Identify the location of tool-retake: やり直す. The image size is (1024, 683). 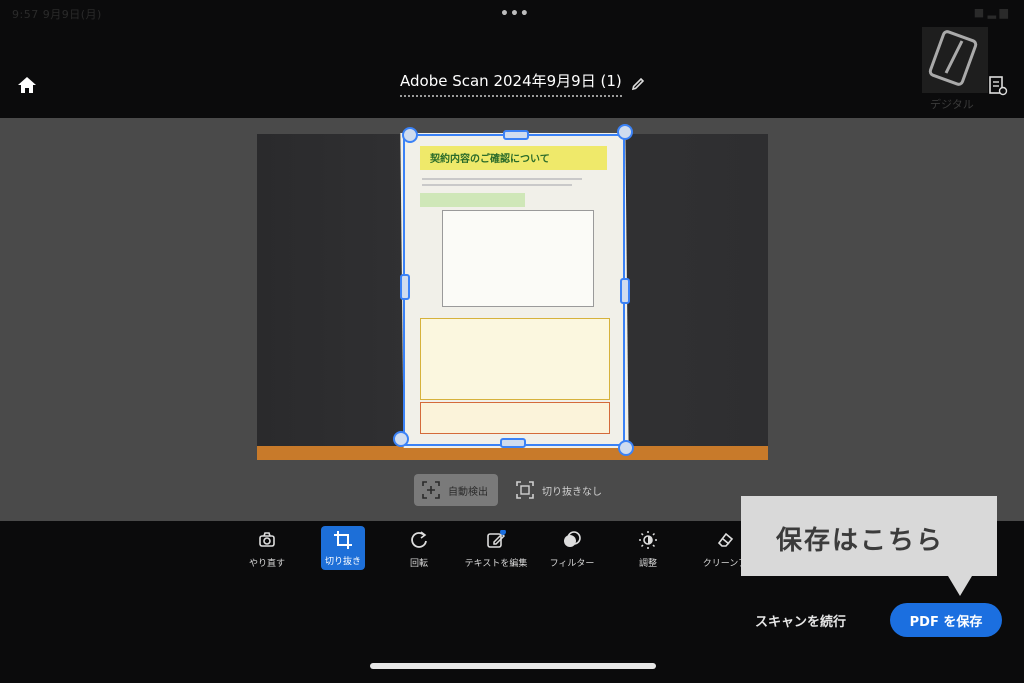
(267, 549).